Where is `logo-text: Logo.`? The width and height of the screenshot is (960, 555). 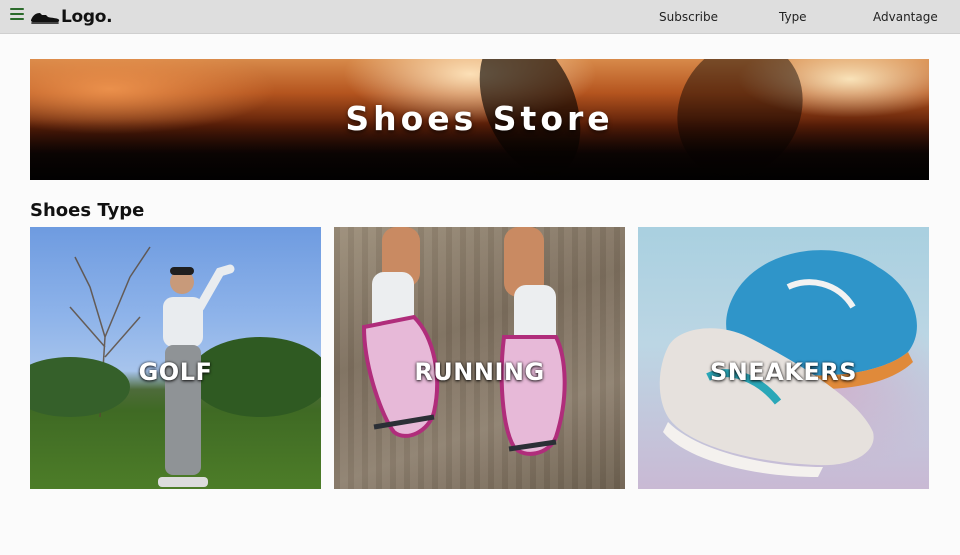
logo-text: Logo. is located at coordinates (87, 17).